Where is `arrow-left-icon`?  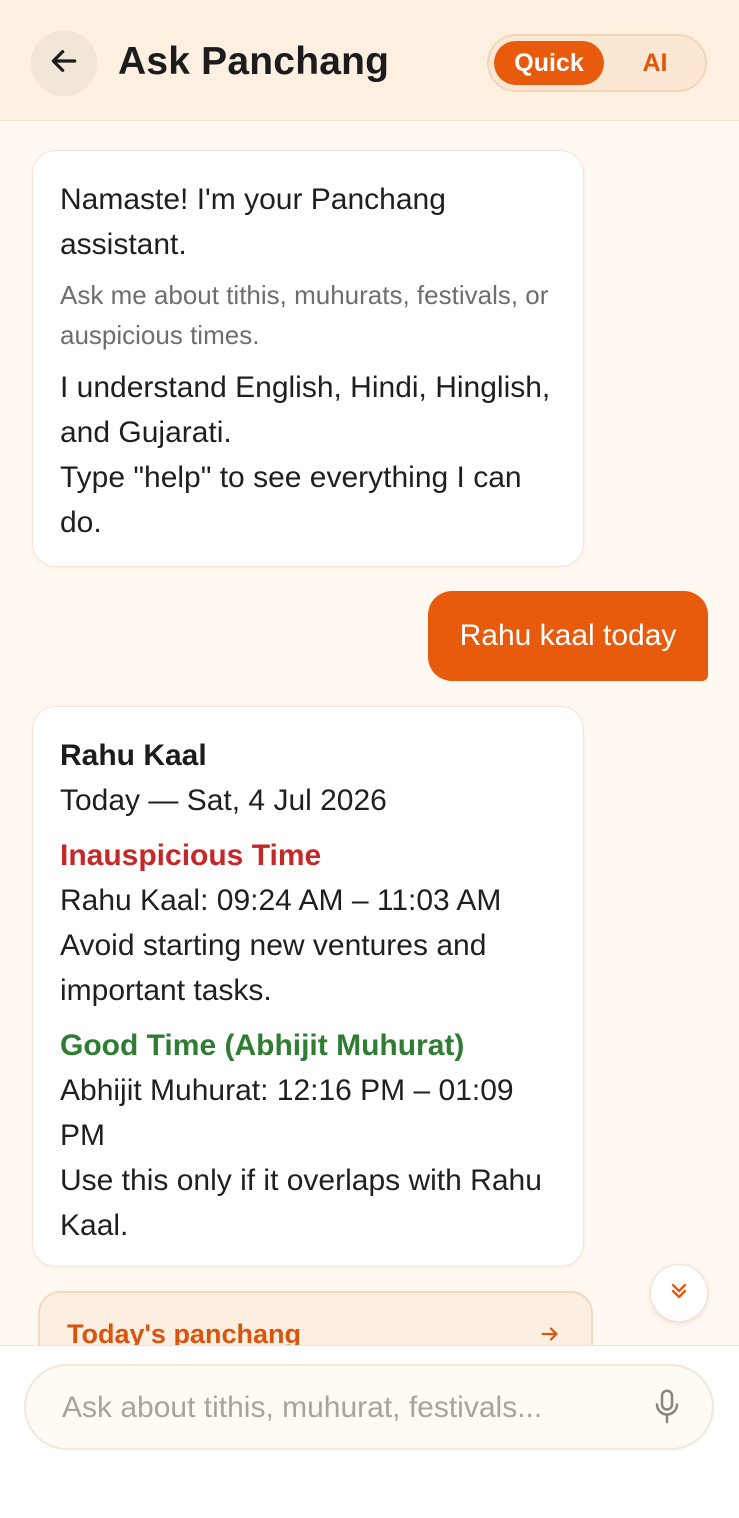
arrow-left-icon is located at coordinates (64, 63).